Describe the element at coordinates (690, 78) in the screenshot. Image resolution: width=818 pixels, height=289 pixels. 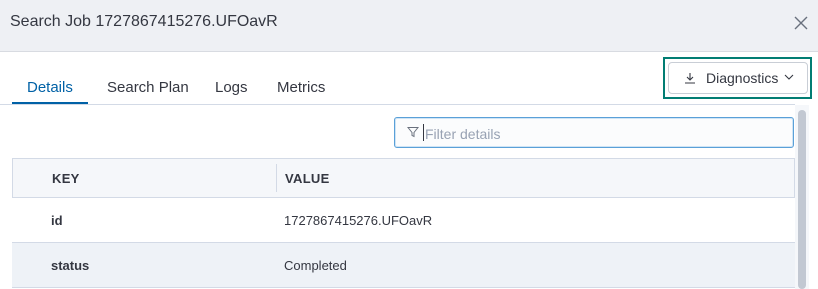
I see `download-icon` at that location.